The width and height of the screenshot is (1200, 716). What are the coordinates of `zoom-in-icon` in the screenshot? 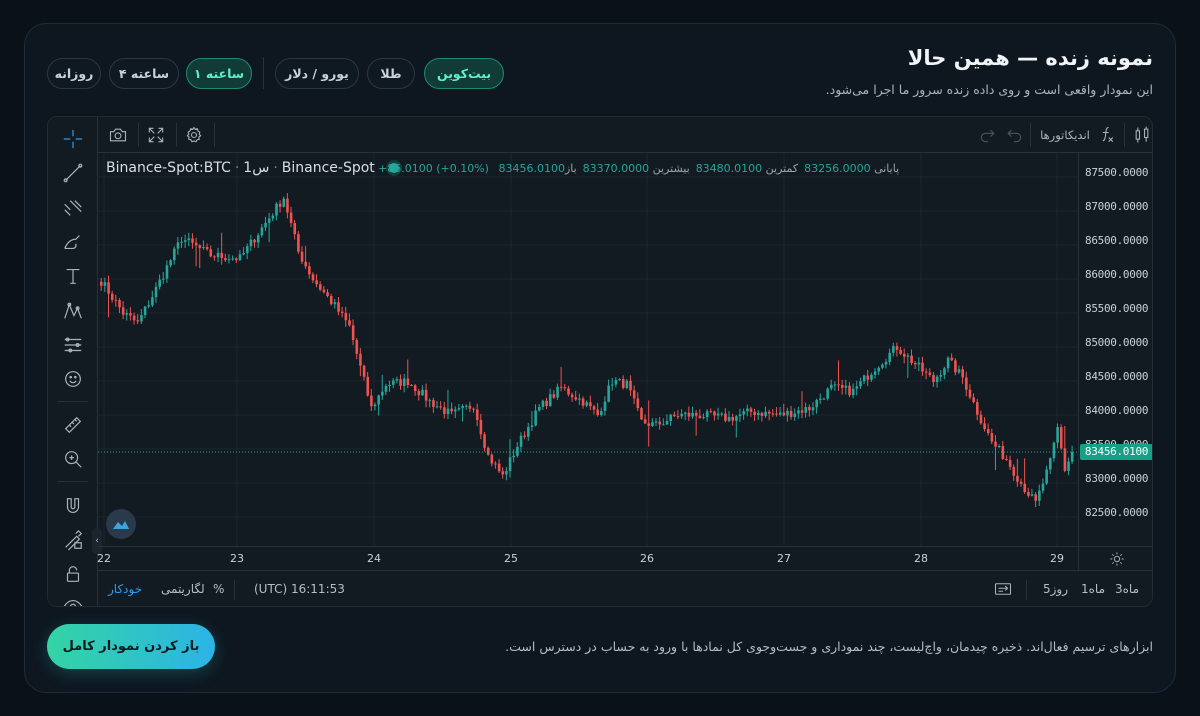 It's located at (73, 459).